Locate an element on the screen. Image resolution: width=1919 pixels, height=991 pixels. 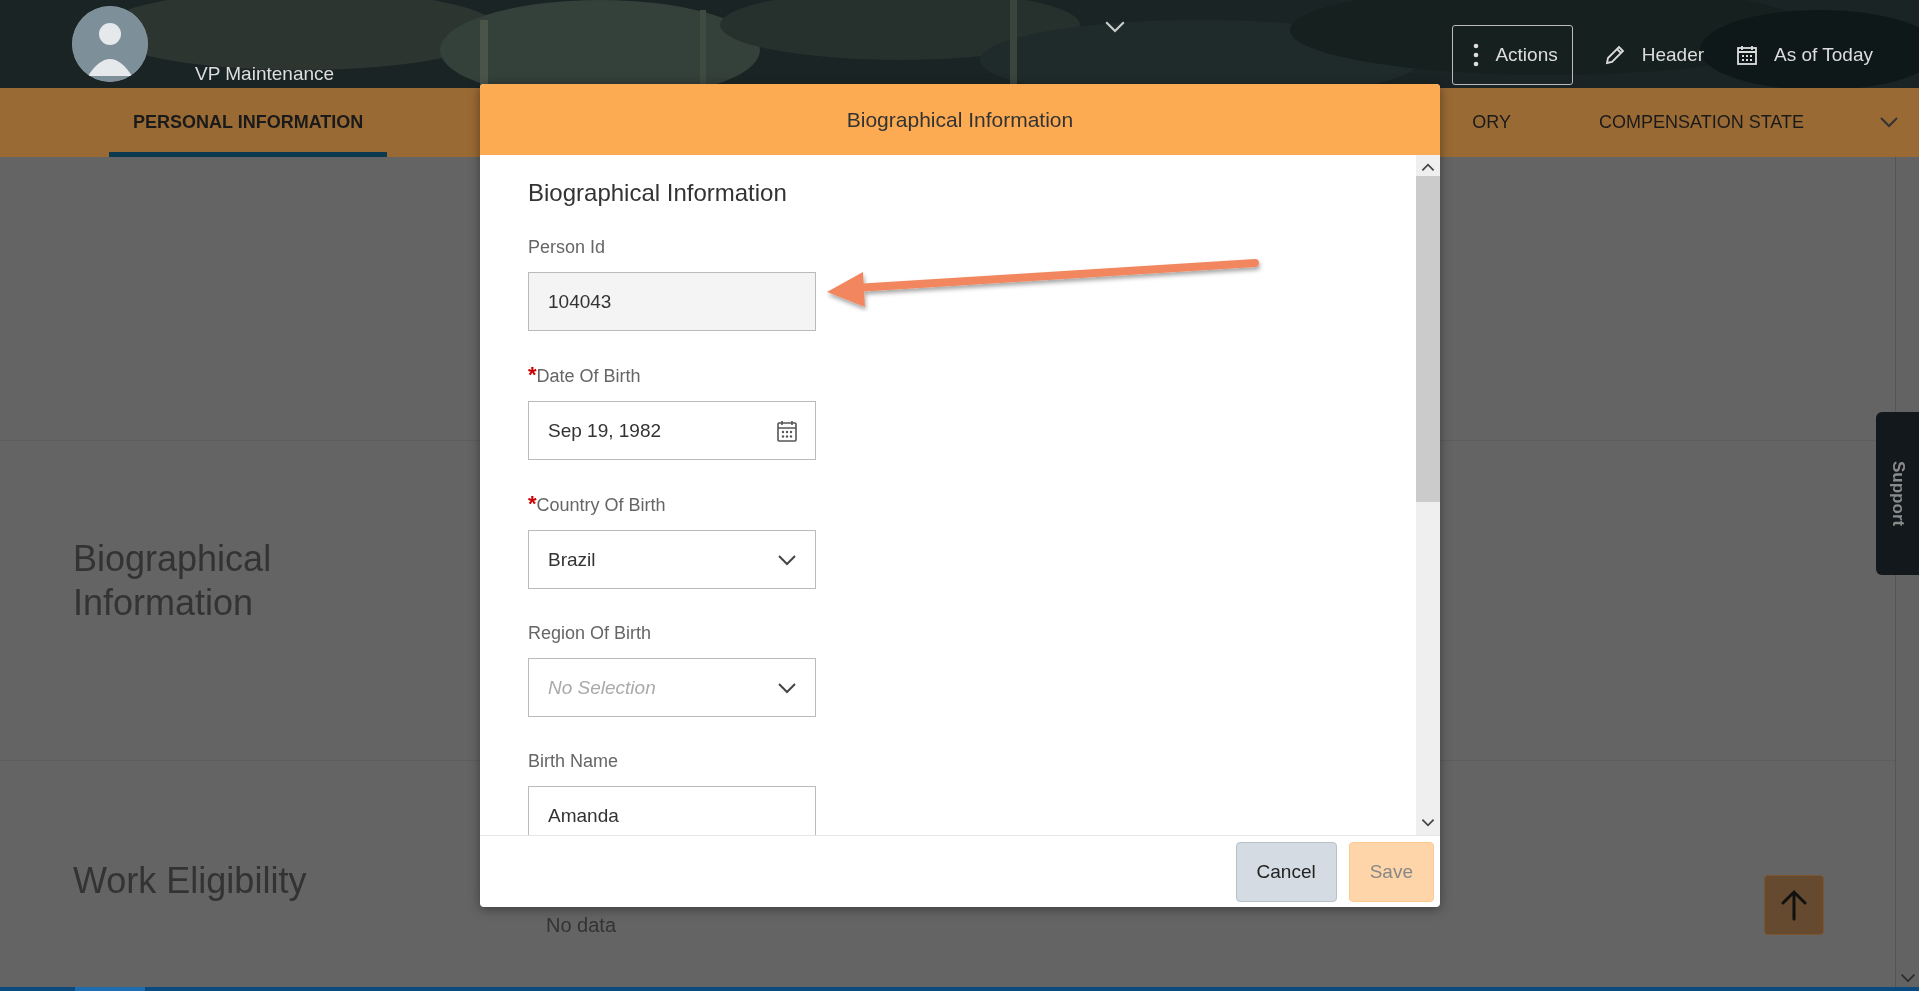
scroll-up-icon is located at coordinates (1428, 167).